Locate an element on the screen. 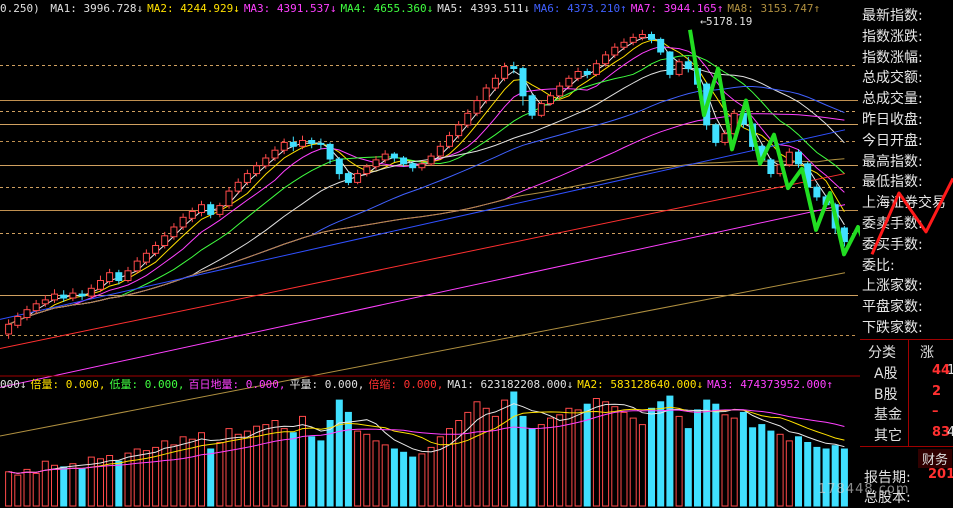 This screenshot has width=953, height=508. vol-indicator-8: MA3: 474373952.000↑ is located at coordinates (770, 384).